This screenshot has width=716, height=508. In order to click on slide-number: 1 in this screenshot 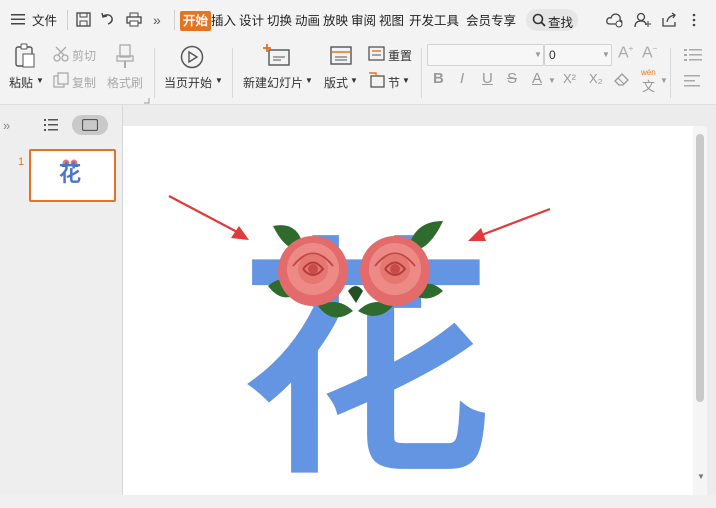, I will do `click(21, 162)`.